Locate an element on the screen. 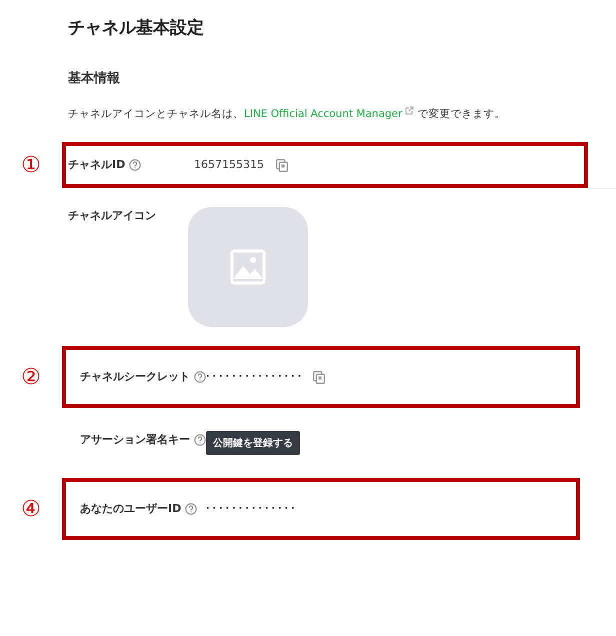 The image size is (616, 636). section-heading: 基本情報 is located at coordinates (94, 79).